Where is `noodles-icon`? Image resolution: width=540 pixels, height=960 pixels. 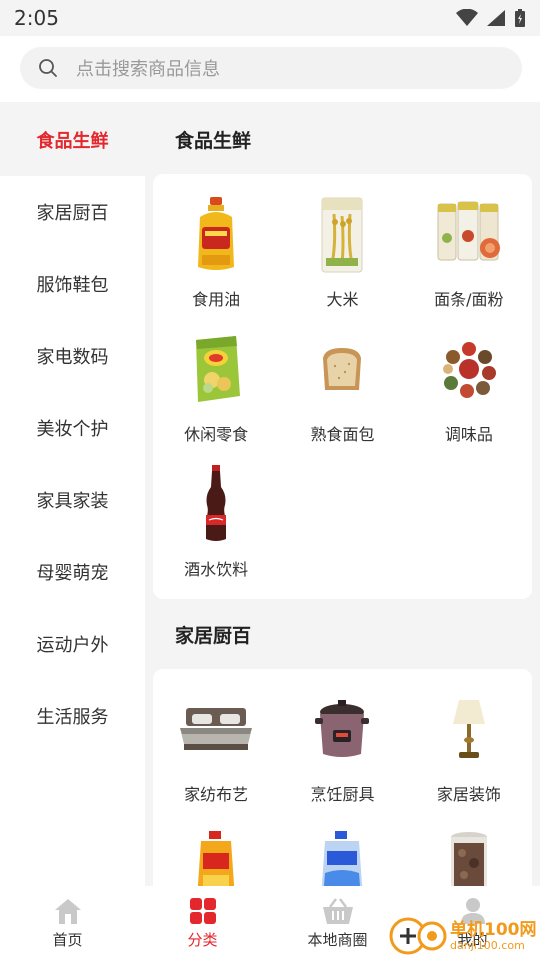 noodles-icon is located at coordinates (469, 234).